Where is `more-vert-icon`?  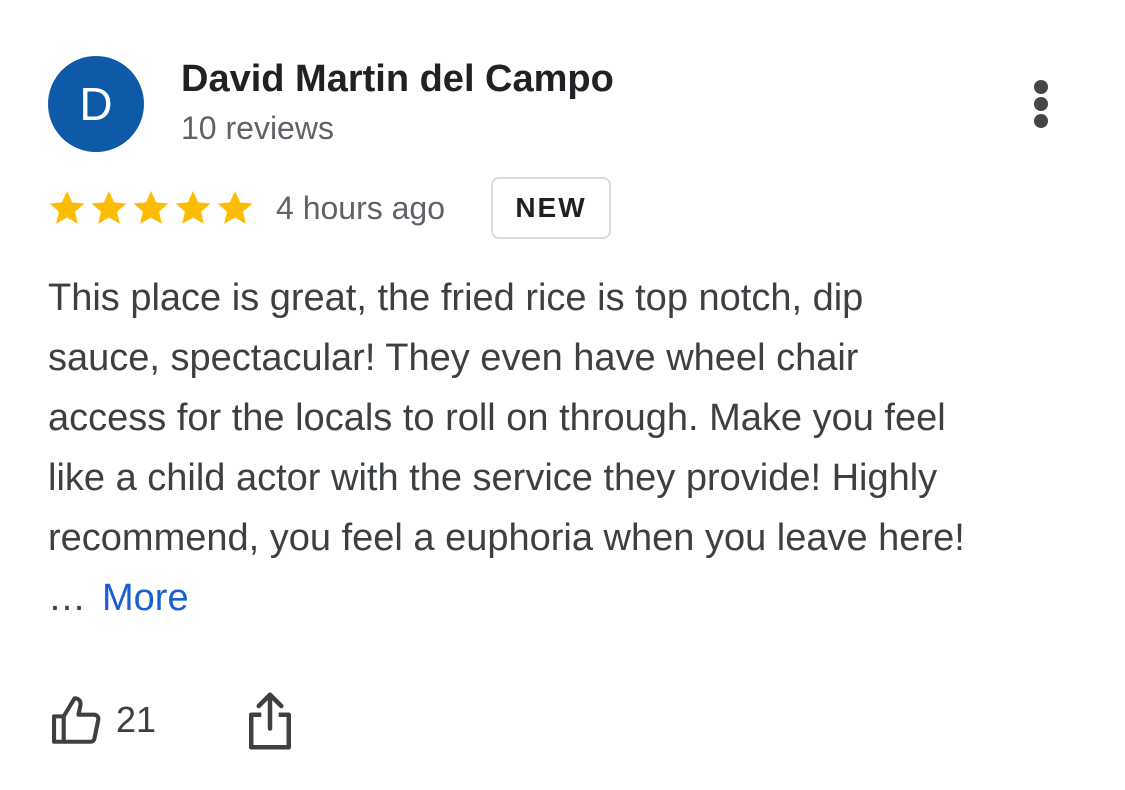
more-vert-icon is located at coordinates (1041, 104).